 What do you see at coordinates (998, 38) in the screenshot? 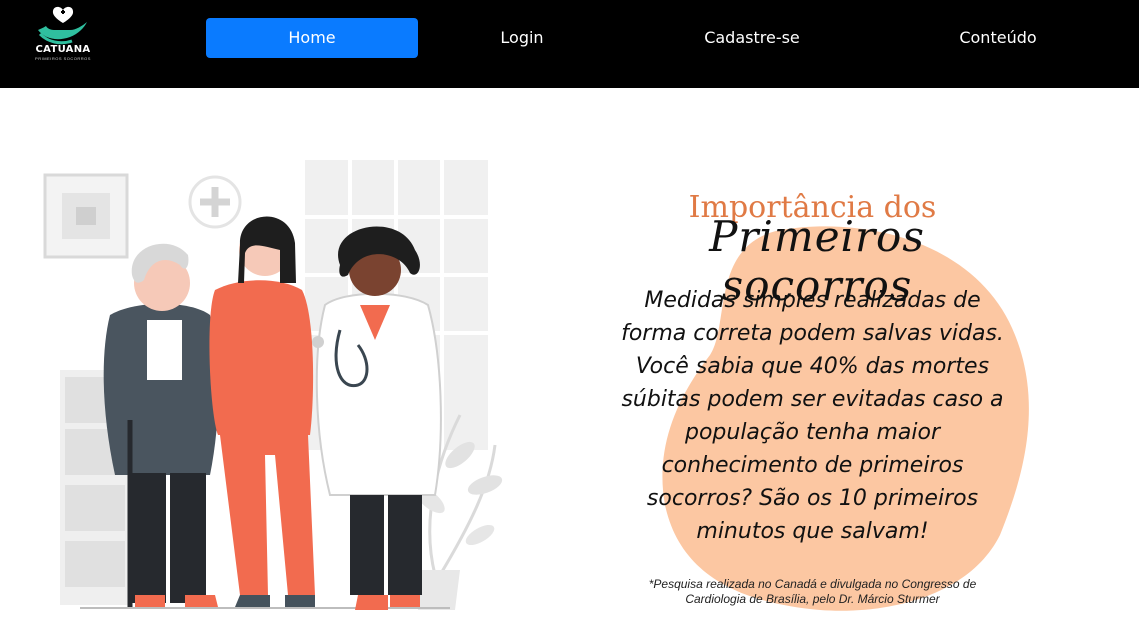
I see `nav-conteudo: Conteúdo` at bounding box center [998, 38].